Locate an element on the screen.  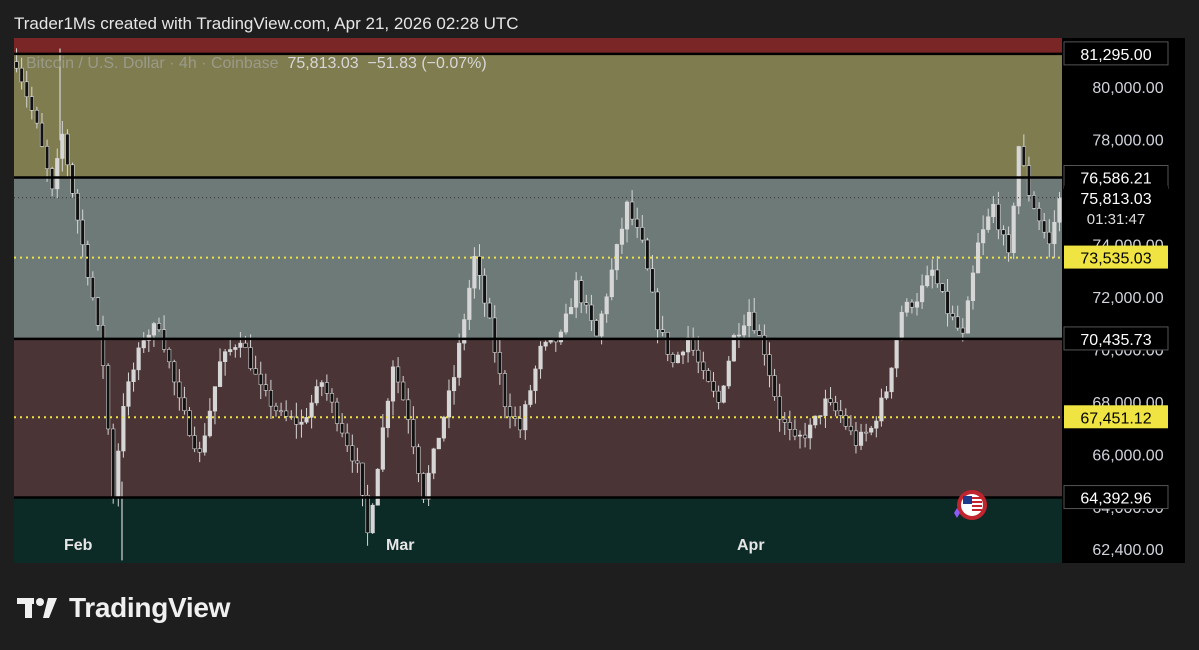
tradingview-logo-icon is located at coordinates (37, 608).